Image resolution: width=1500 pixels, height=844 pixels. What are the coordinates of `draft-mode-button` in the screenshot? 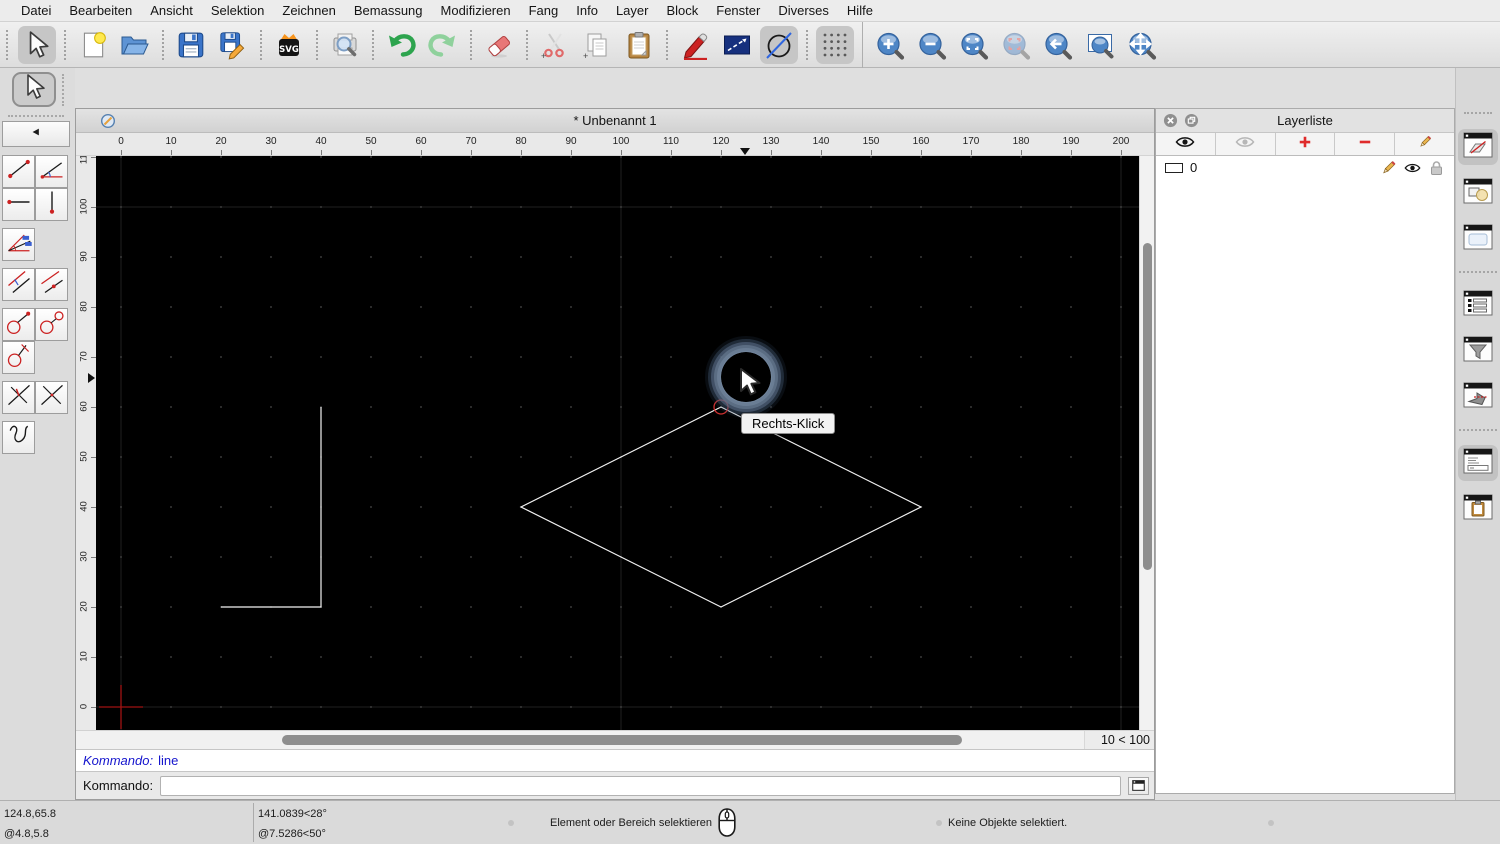 It's located at (779, 44).